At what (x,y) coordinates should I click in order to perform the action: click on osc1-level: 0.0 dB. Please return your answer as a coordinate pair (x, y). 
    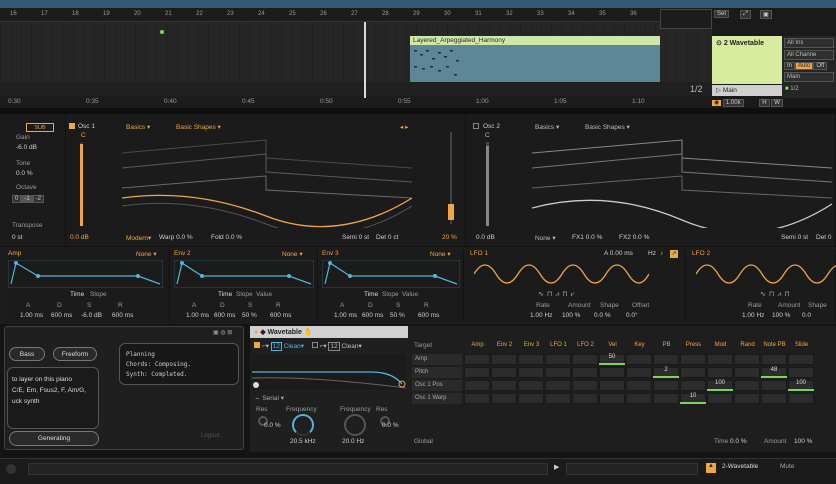
    Looking at the image, I should click on (79, 237).